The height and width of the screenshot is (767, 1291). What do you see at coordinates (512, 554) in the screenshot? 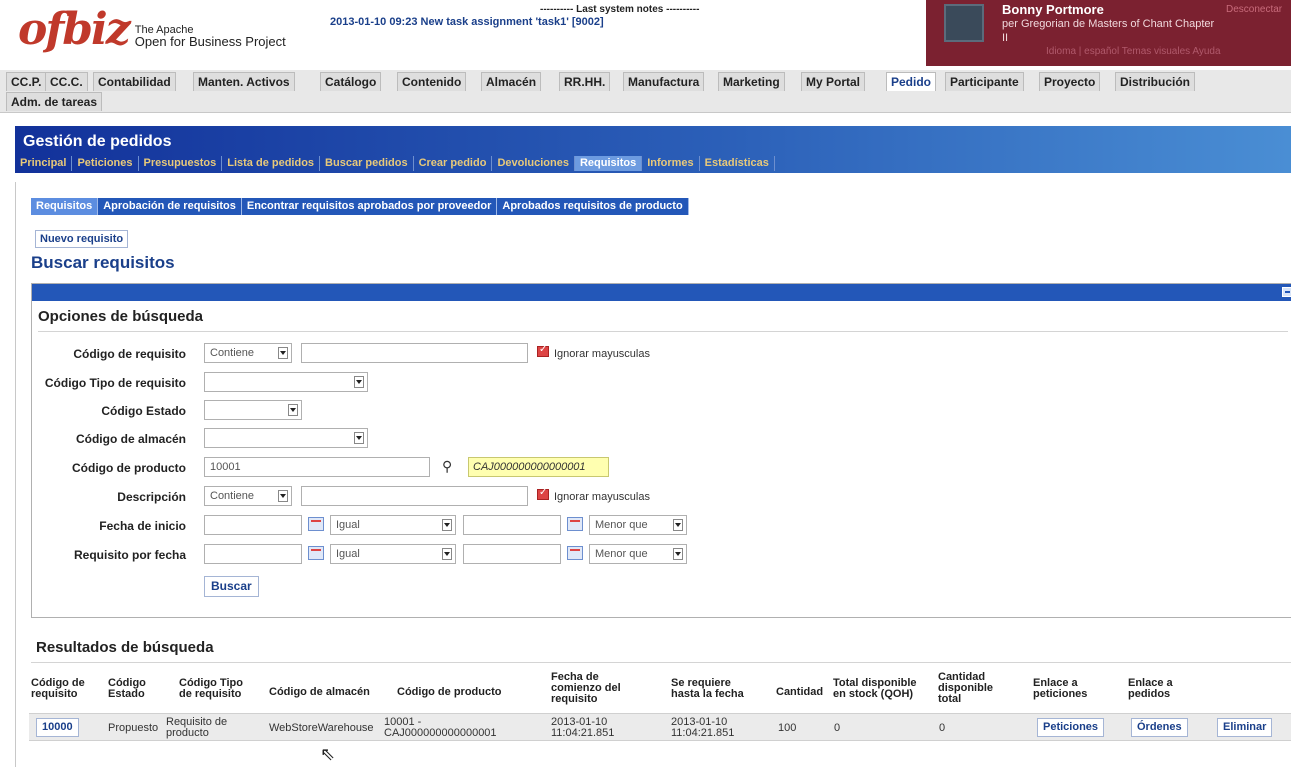
I see `required-by-thru-input` at bounding box center [512, 554].